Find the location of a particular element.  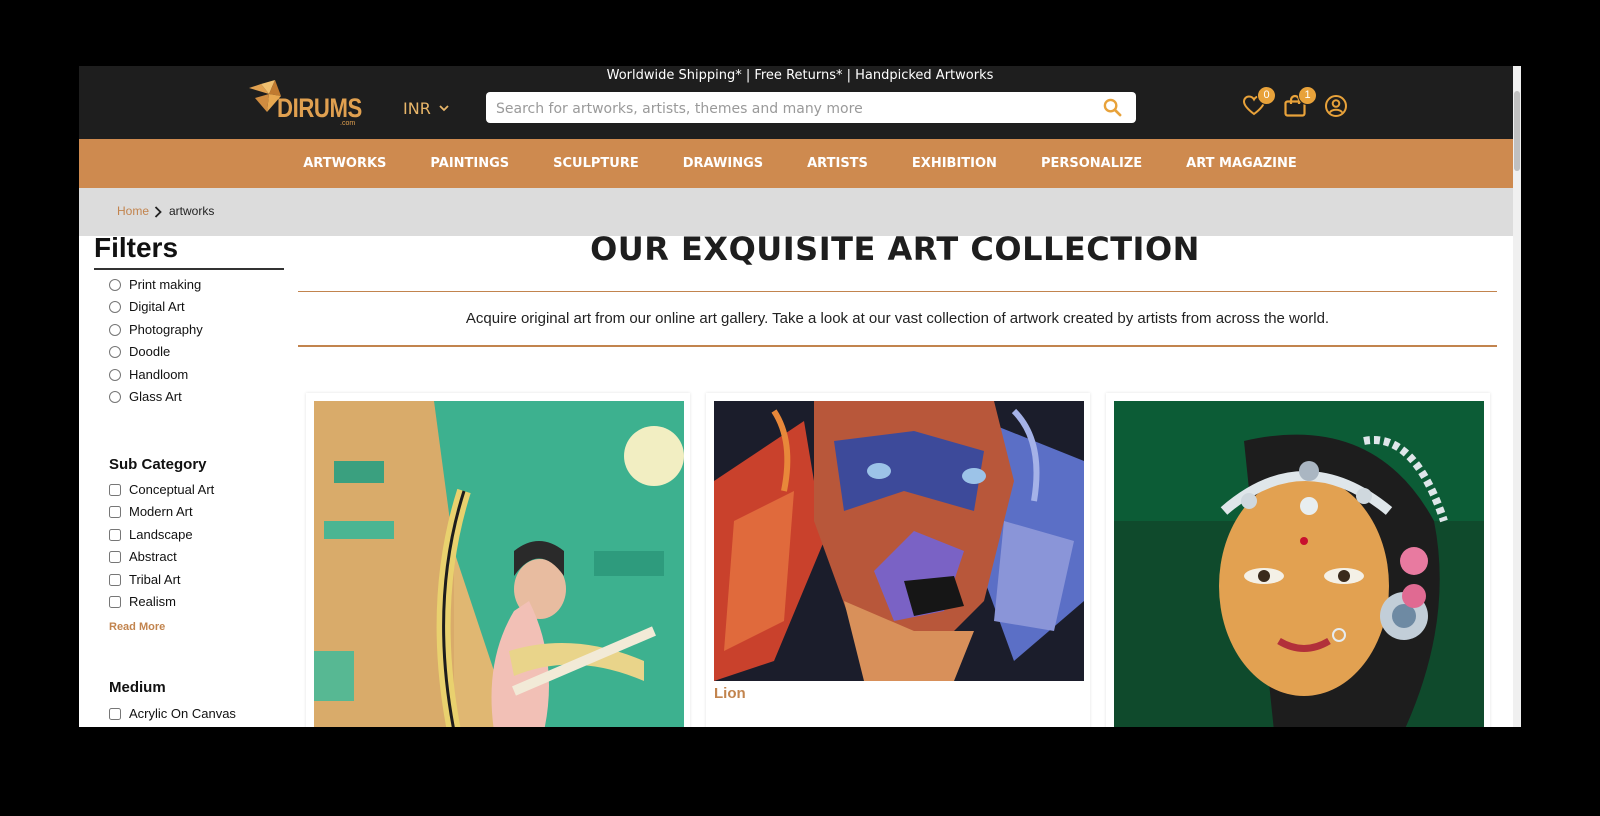

medium-title: Medium is located at coordinates (137, 687).